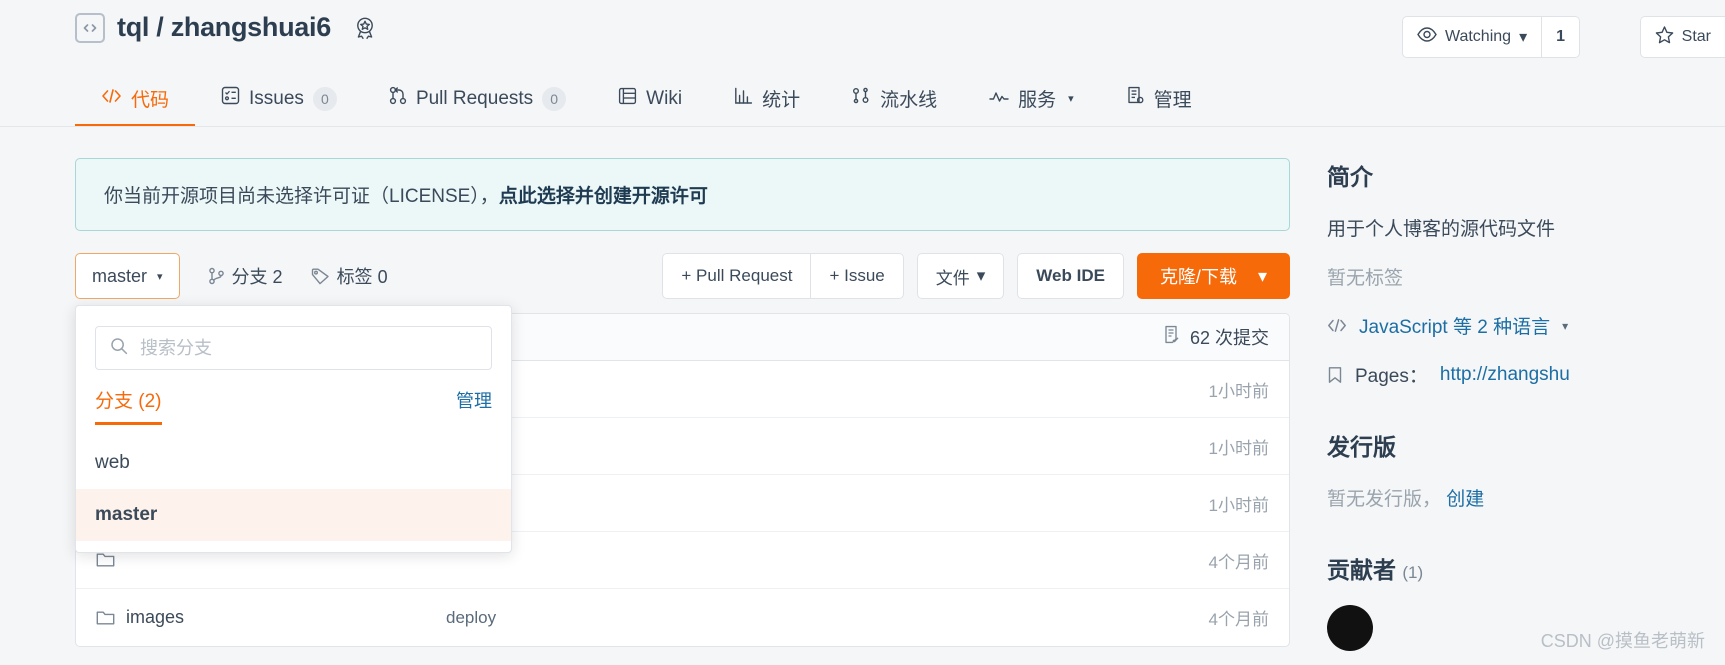 The width and height of the screenshot is (1725, 665). I want to click on tab-statistics: 统计, so click(767, 100).